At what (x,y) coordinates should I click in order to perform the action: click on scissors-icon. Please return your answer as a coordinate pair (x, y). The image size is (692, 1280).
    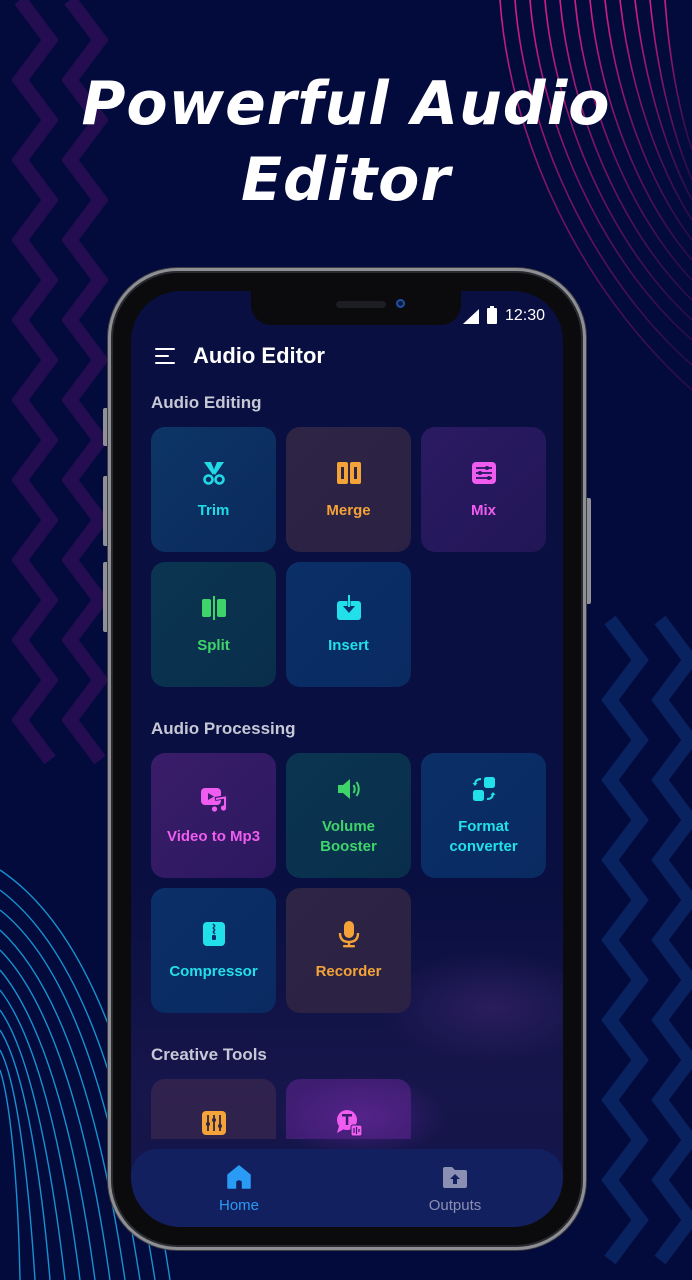
    Looking at the image, I should click on (213, 473).